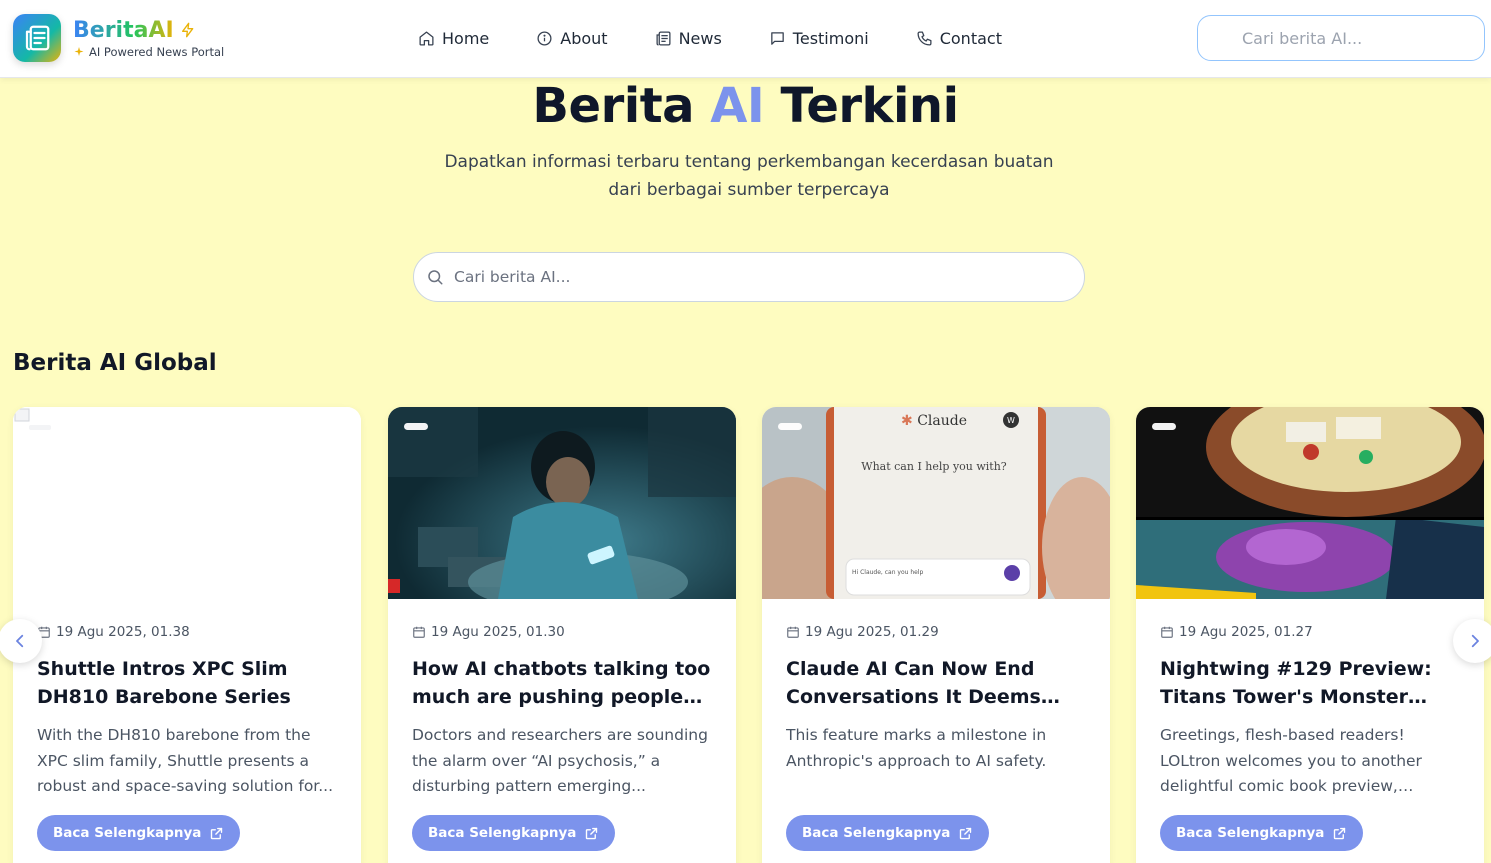 The height and width of the screenshot is (863, 1491). What do you see at coordinates (466, 38) in the screenshot?
I see `nav-home-label: Home` at bounding box center [466, 38].